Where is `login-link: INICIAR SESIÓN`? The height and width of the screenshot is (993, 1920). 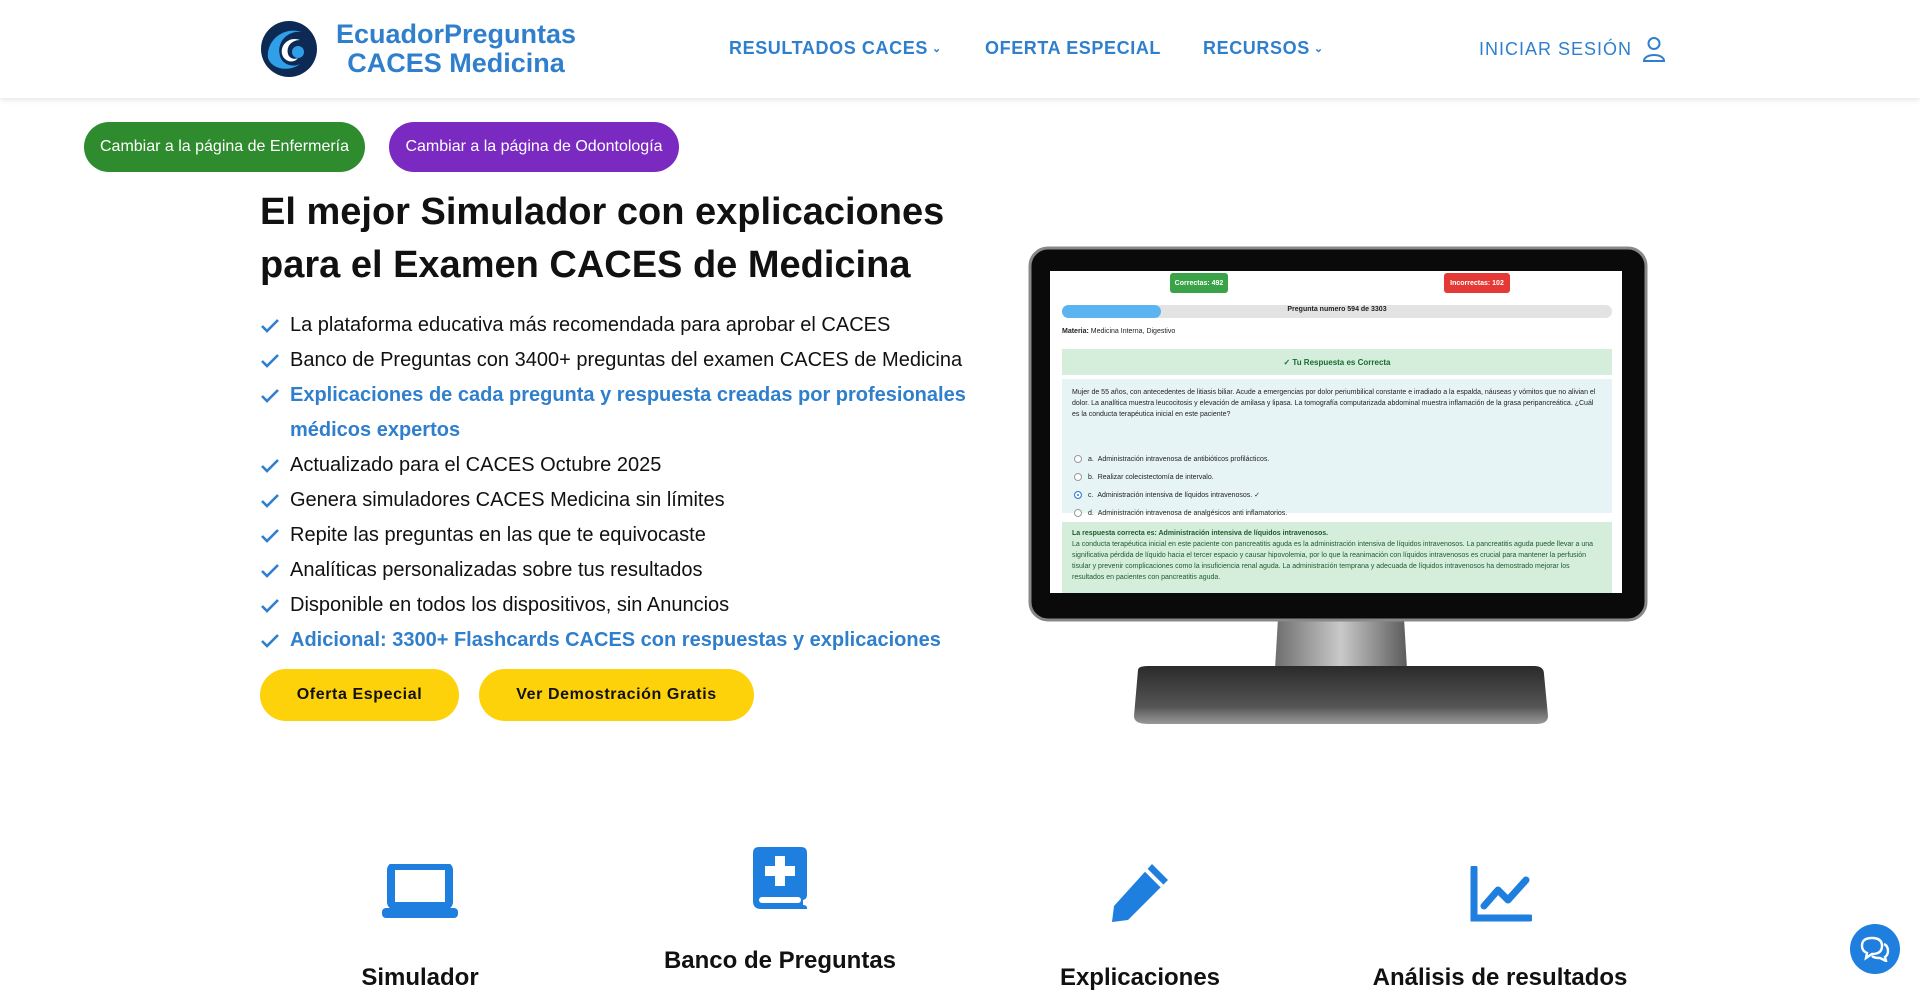
login-link: INICIAR SESIÓN is located at coordinates (1572, 49).